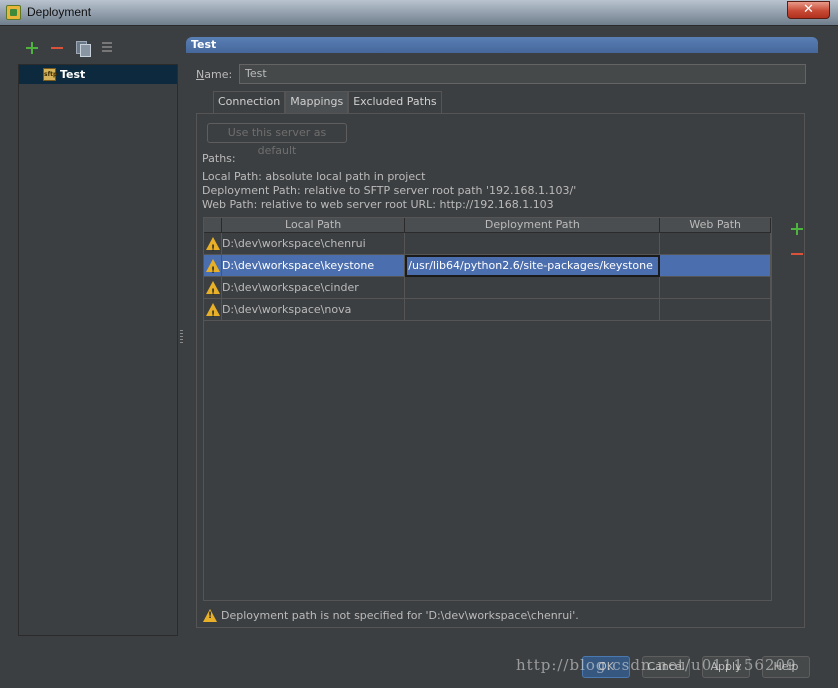 The image size is (838, 688). What do you see at coordinates (606, 667) in the screenshot?
I see `ok-button: OK` at bounding box center [606, 667].